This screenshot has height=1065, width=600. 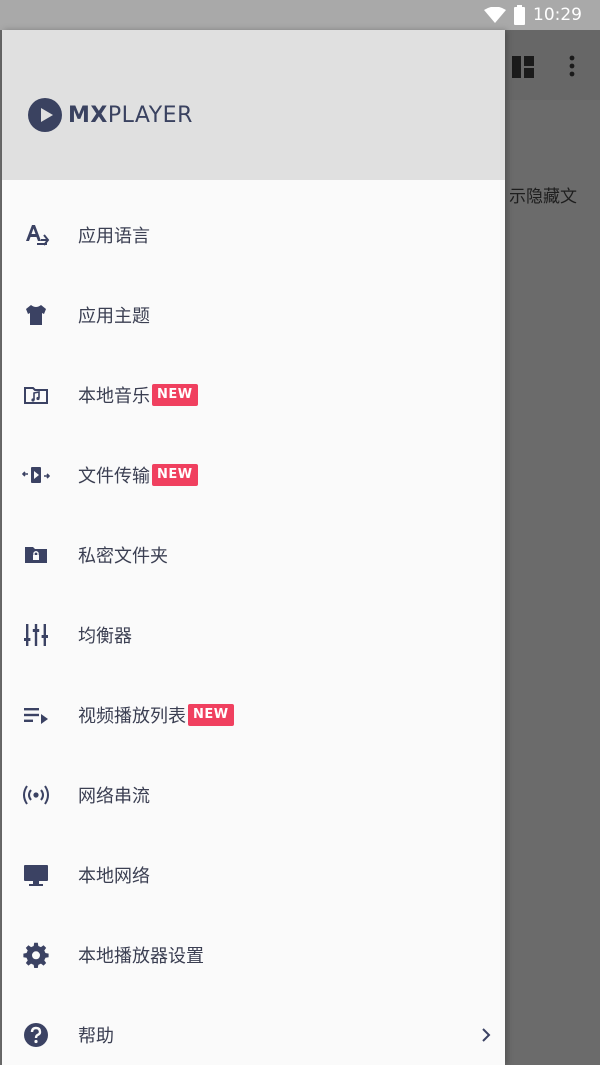 I want to click on menu-label-help: 帮助, so click(x=96, y=1036).